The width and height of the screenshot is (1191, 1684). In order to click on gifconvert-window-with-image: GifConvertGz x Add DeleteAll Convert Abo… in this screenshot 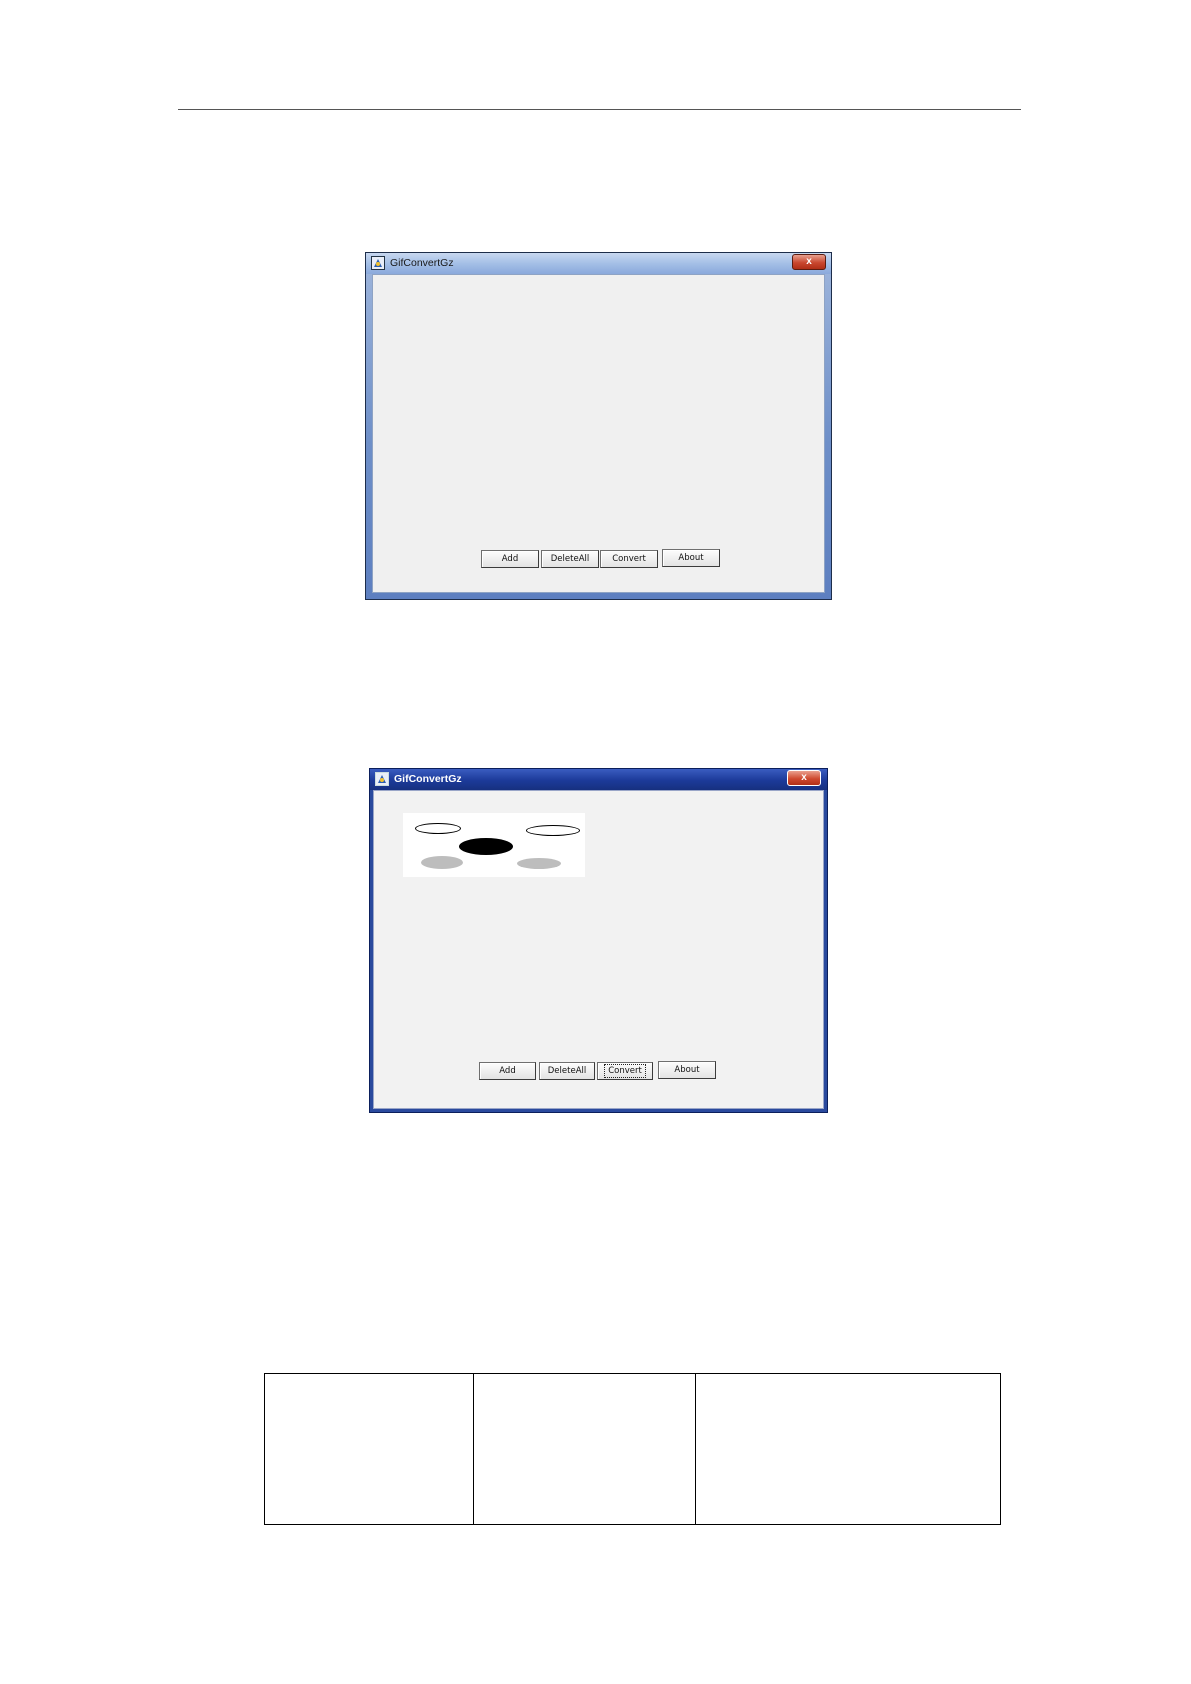, I will do `click(598, 940)`.